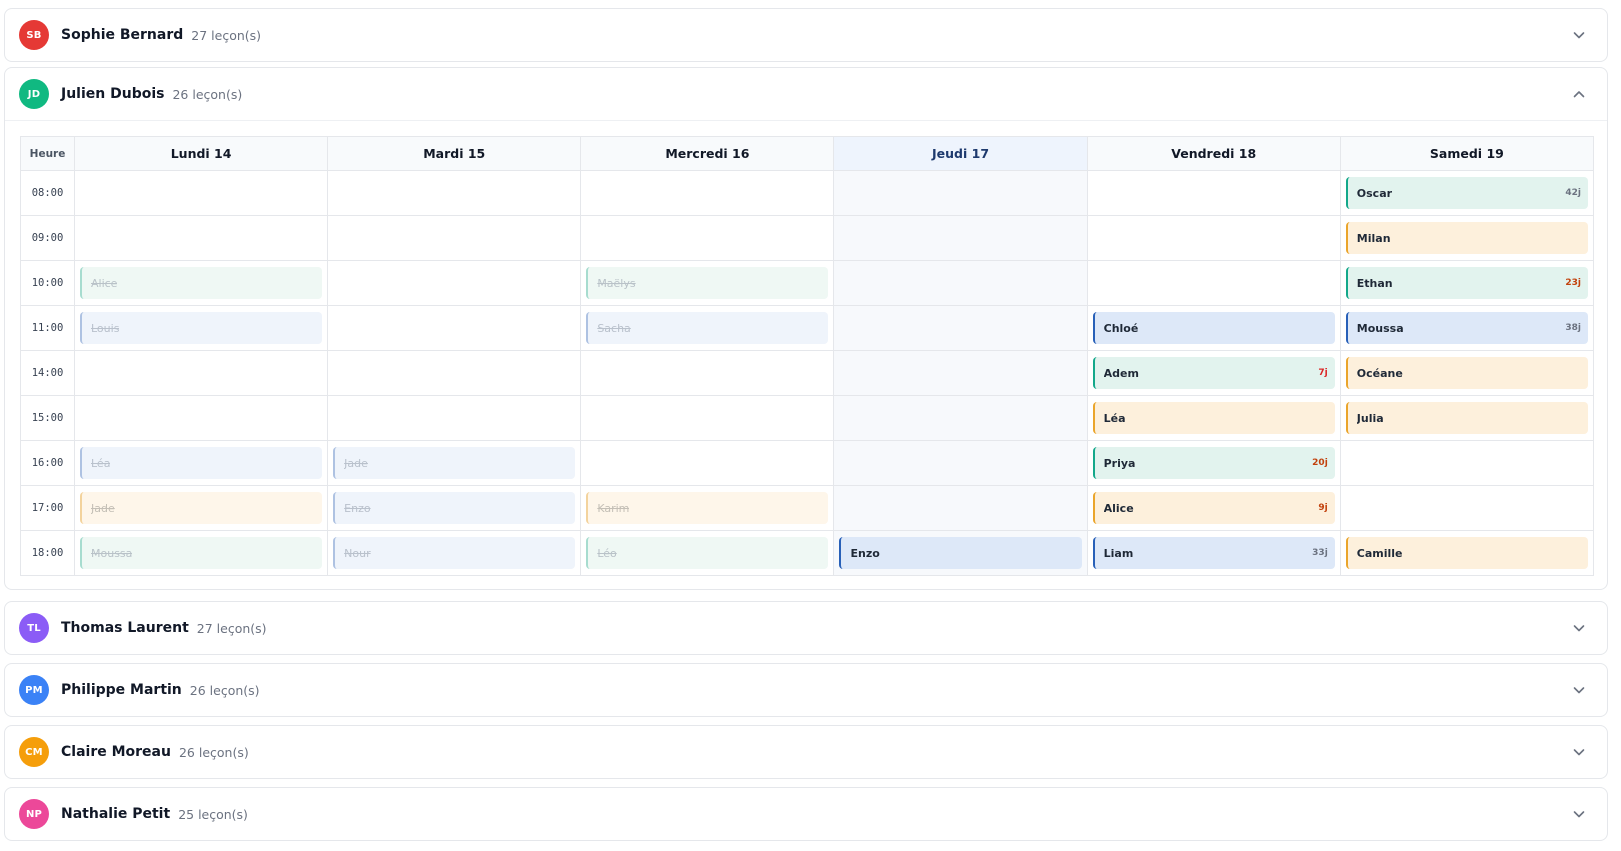 The width and height of the screenshot is (1621, 851). Describe the element at coordinates (960, 153) in the screenshot. I see `day-header: Jeudi 17` at that location.